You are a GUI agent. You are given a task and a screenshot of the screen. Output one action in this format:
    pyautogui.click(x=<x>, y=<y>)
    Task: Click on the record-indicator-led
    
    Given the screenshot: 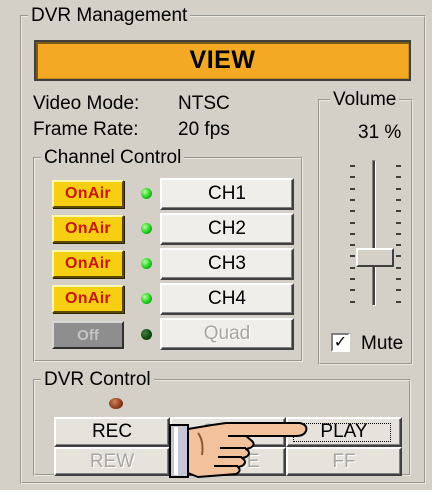 What is the action you would take?
    pyautogui.click(x=116, y=403)
    